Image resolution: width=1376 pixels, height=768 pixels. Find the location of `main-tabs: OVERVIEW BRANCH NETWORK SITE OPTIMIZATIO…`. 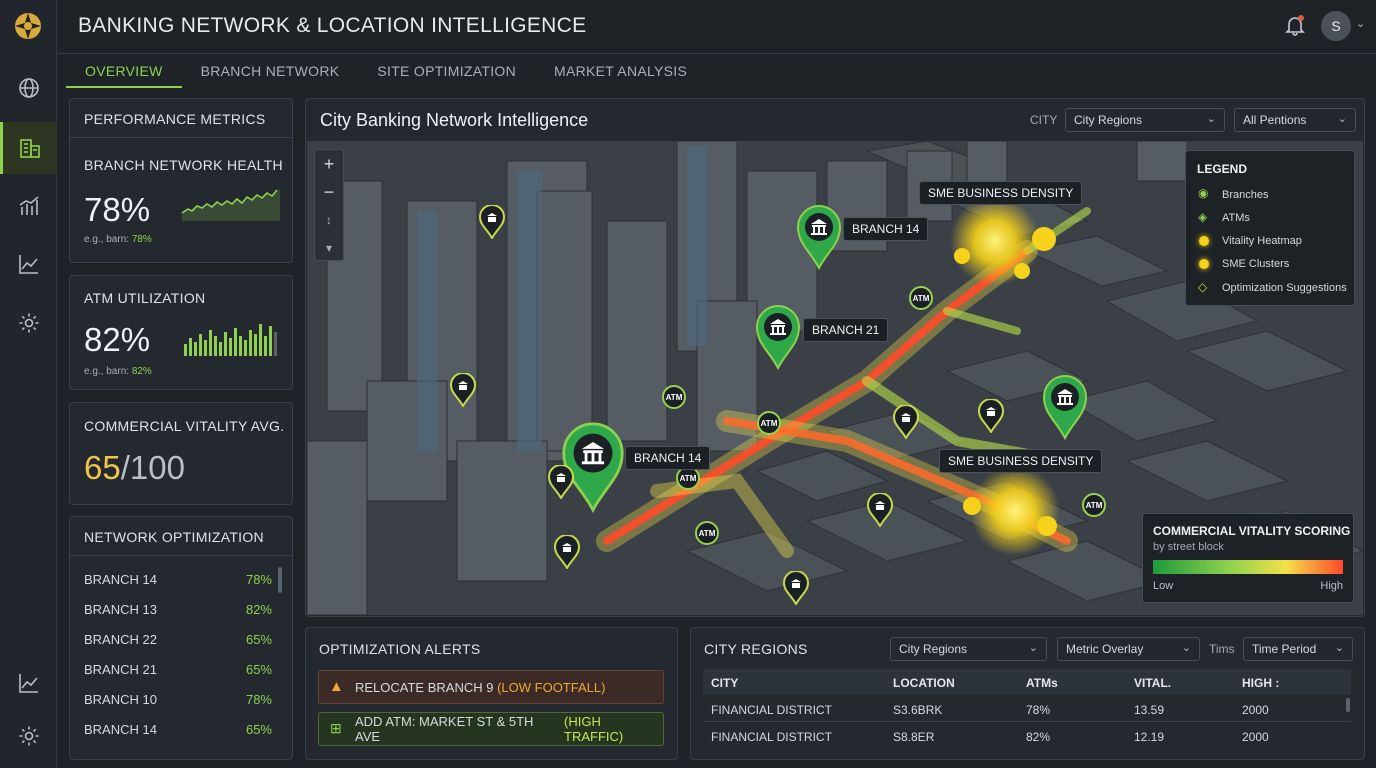

main-tabs: OVERVIEW BRANCH NETWORK SITE OPTIMIZATIO… is located at coordinates (386, 72).